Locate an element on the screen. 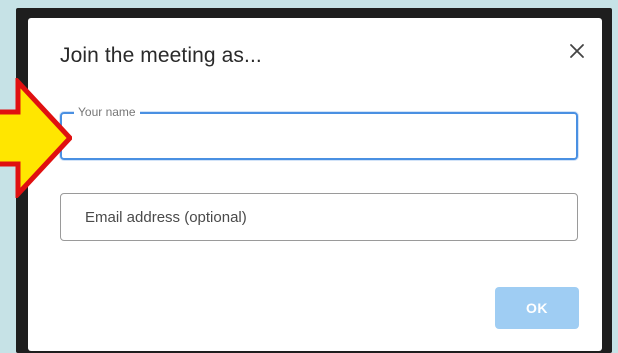  name-field: Your name is located at coordinates (319, 132).